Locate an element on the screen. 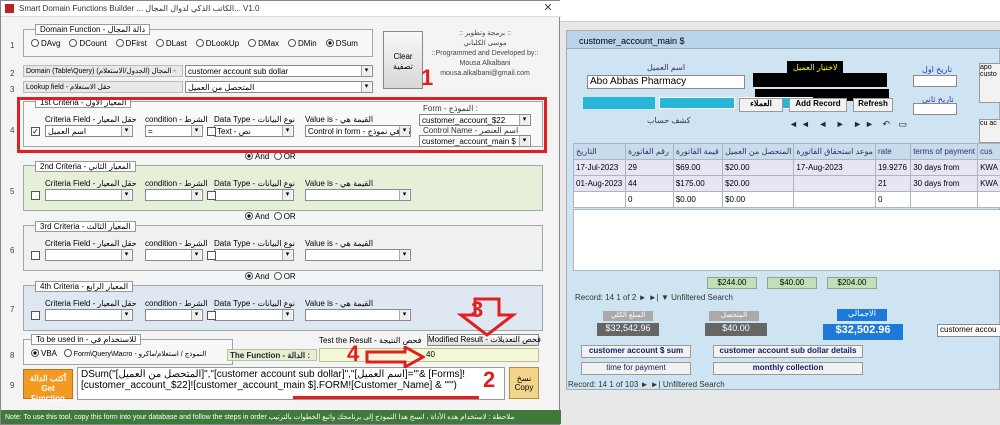 This screenshot has width=1000, height=425. choose-customer-combo is located at coordinates (820, 80).